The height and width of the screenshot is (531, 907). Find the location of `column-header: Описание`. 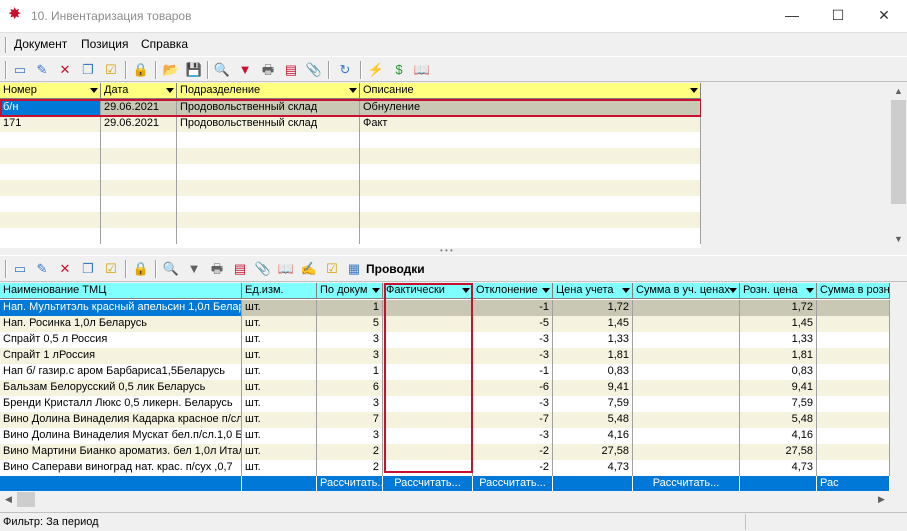

column-header: Описание is located at coordinates (530, 91).